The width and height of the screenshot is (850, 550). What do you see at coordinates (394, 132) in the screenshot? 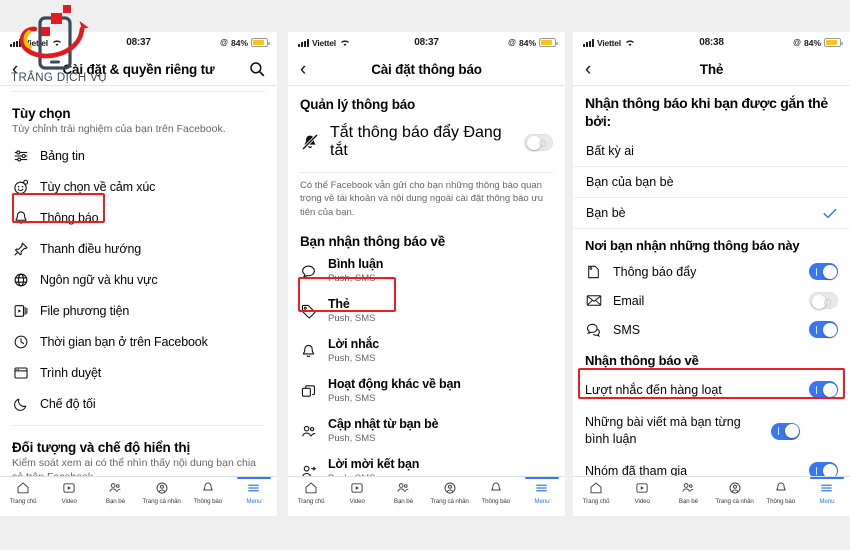
I see `row-title: Tắt thông báo đẩy` at bounding box center [394, 132].